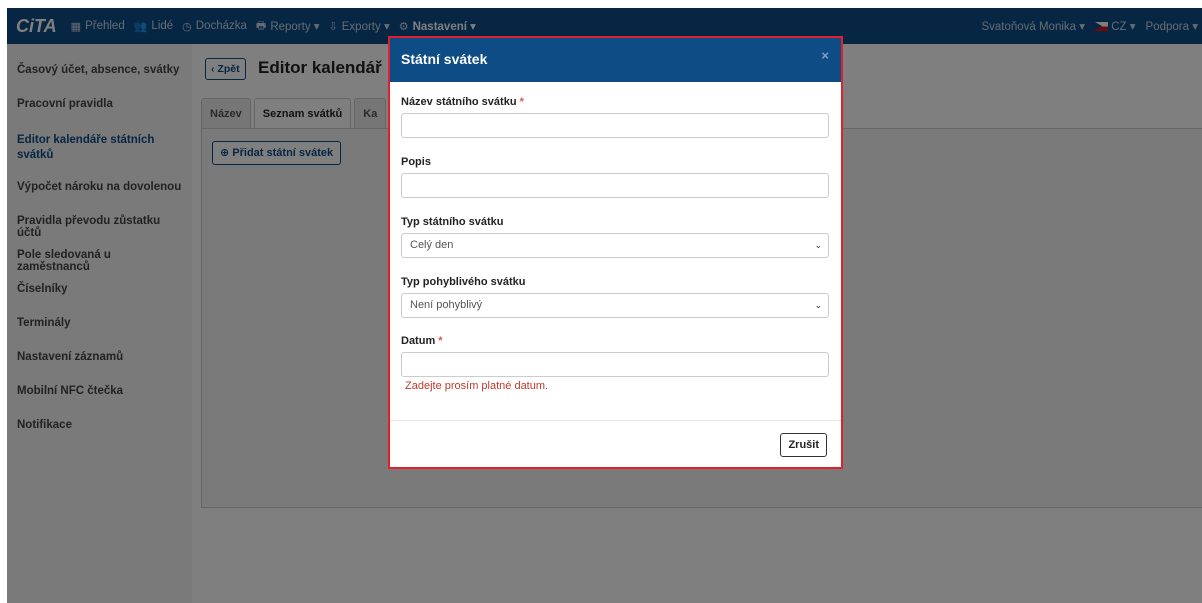  I want to click on close-icon: ×, so click(825, 55).